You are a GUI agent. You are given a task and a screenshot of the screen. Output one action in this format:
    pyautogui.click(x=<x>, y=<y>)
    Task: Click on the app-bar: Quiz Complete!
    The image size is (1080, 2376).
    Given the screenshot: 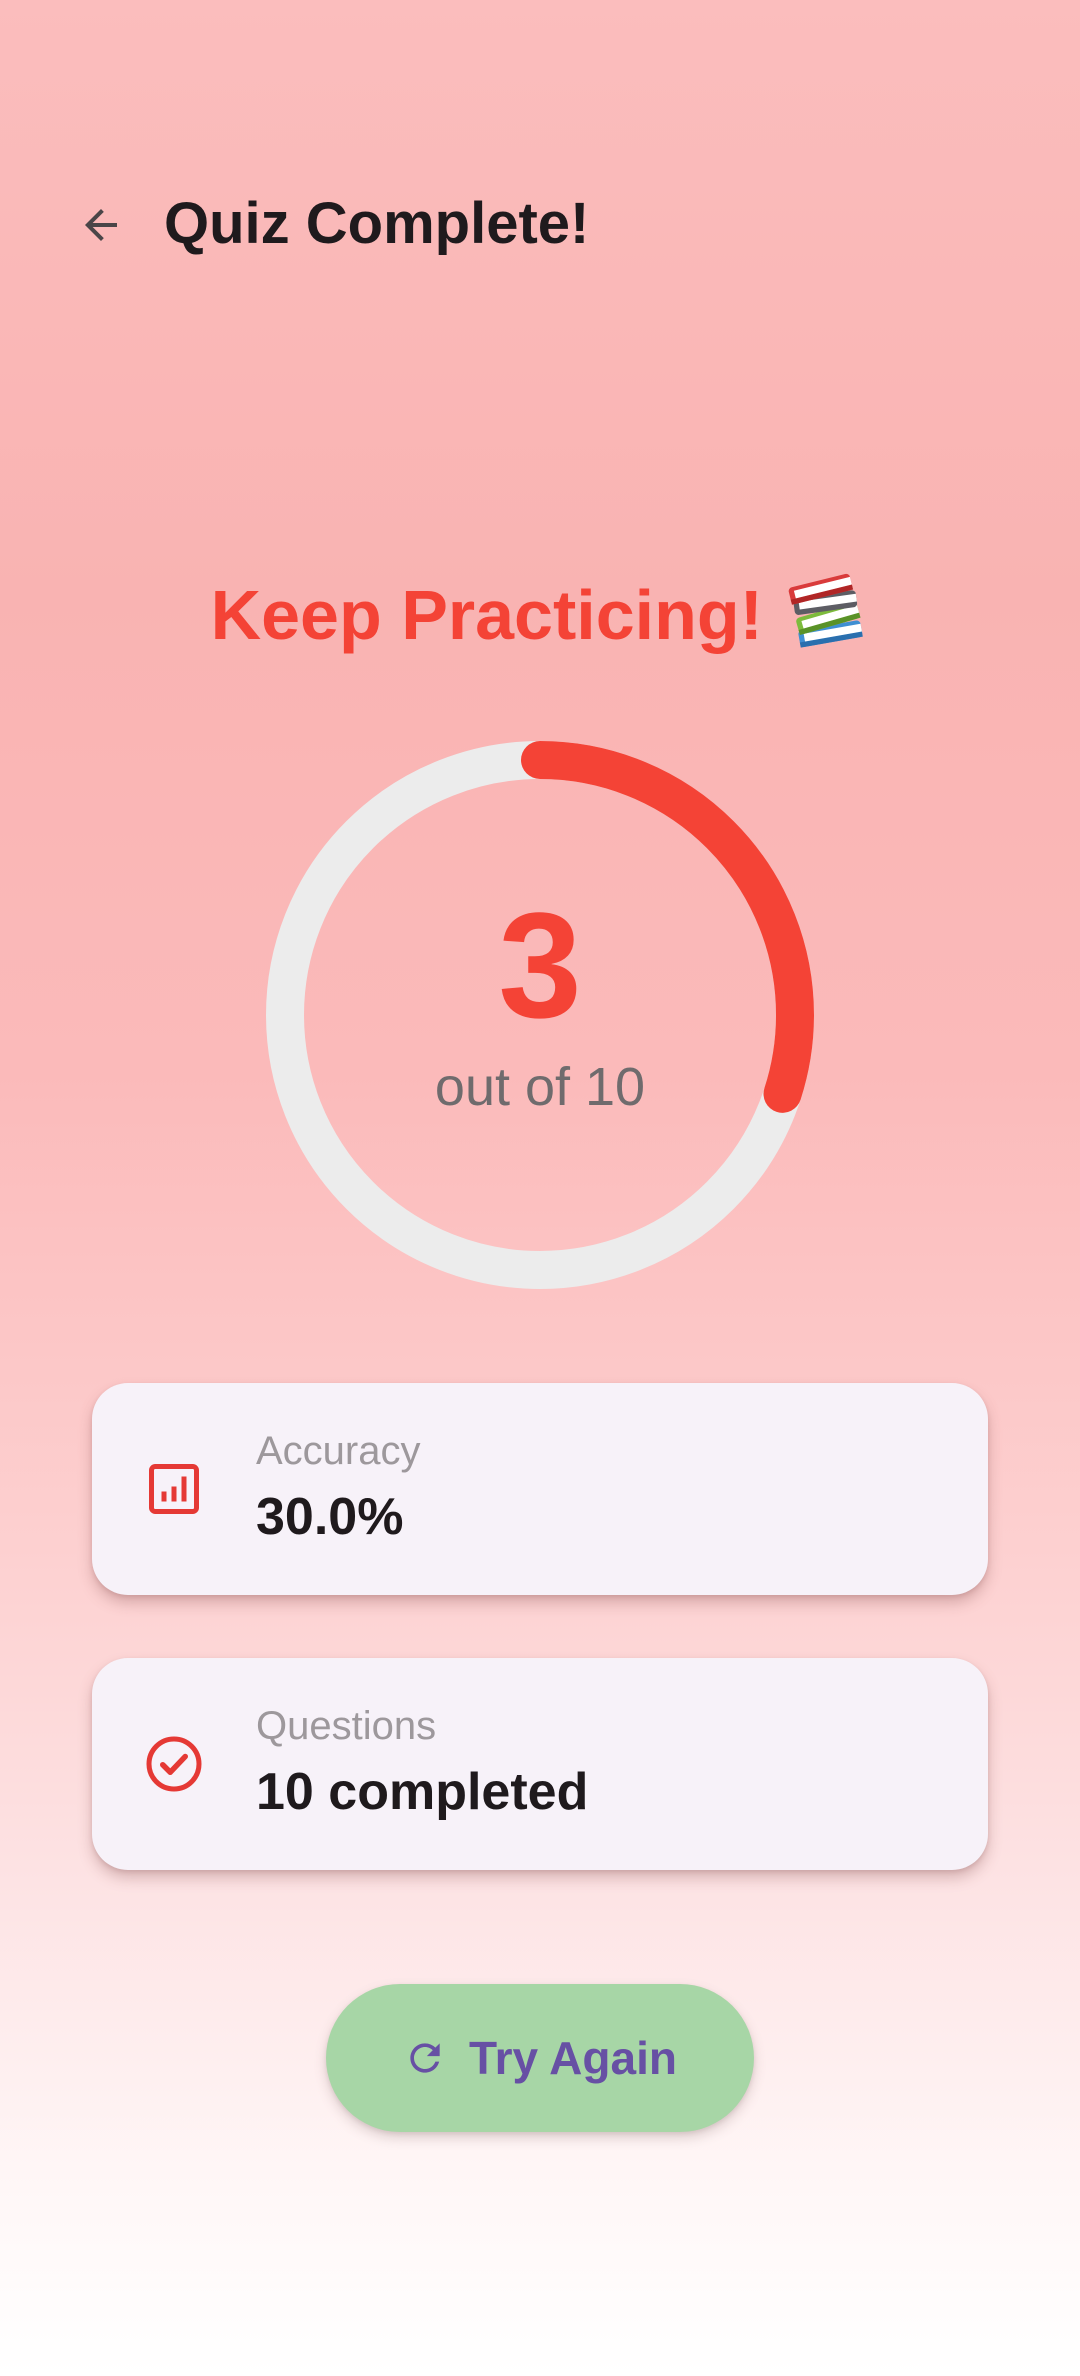 What is the action you would take?
    pyautogui.click(x=540, y=220)
    